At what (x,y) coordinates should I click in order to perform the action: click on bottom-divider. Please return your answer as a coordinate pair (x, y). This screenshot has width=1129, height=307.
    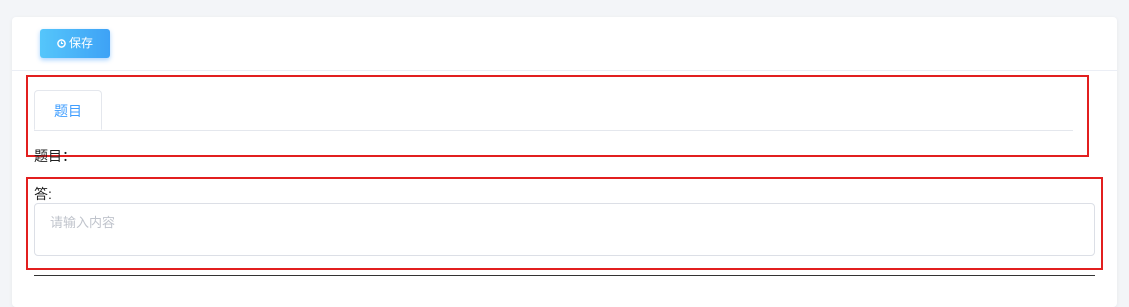
    Looking at the image, I should click on (564, 275).